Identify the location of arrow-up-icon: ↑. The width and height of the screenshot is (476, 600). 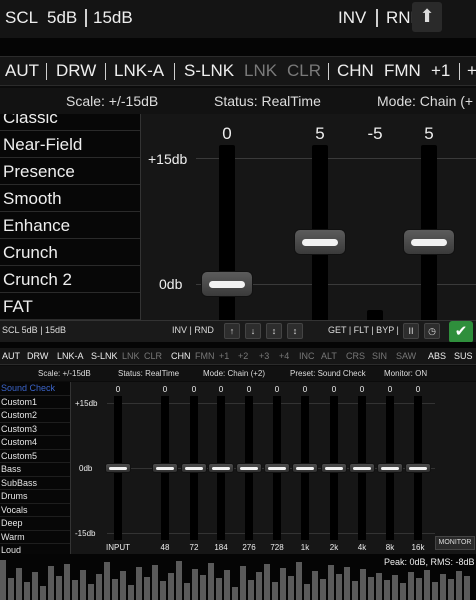
(232, 331).